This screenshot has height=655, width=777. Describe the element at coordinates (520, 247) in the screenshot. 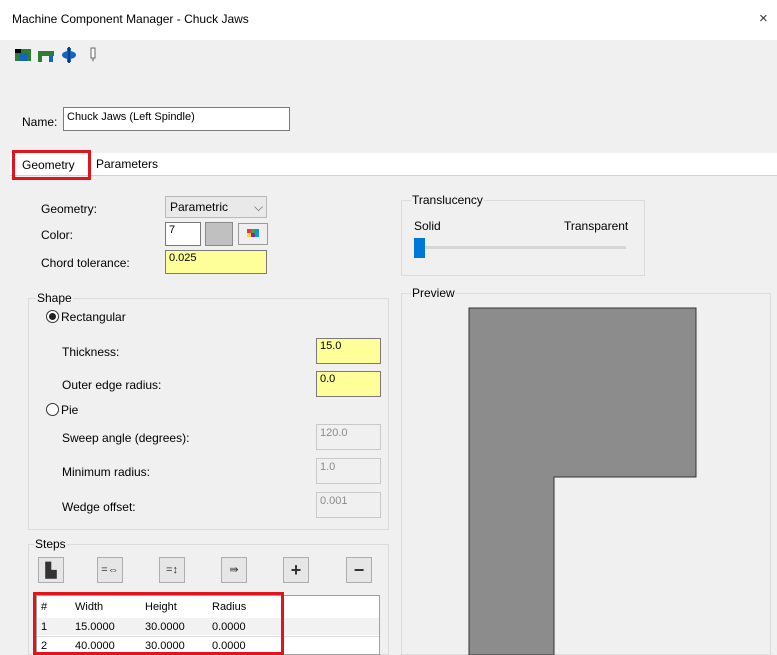

I see `translucency-slider-track` at that location.